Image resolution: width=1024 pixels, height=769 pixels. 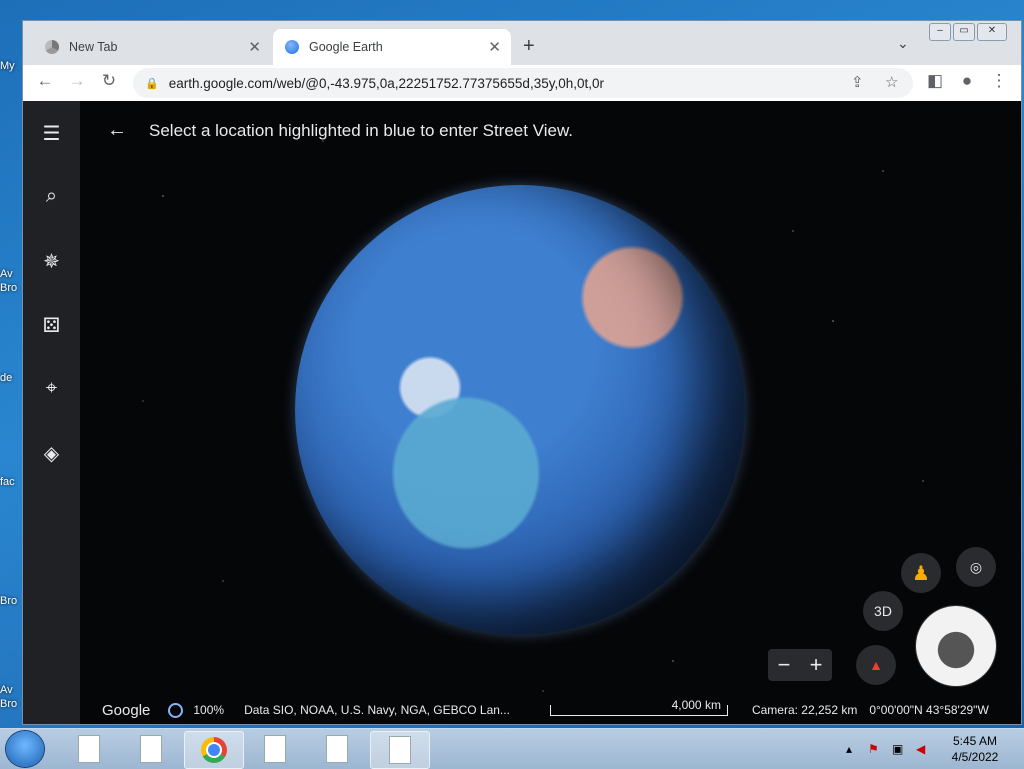 I want to click on volume-icon: ◀, so click(x=920, y=749).